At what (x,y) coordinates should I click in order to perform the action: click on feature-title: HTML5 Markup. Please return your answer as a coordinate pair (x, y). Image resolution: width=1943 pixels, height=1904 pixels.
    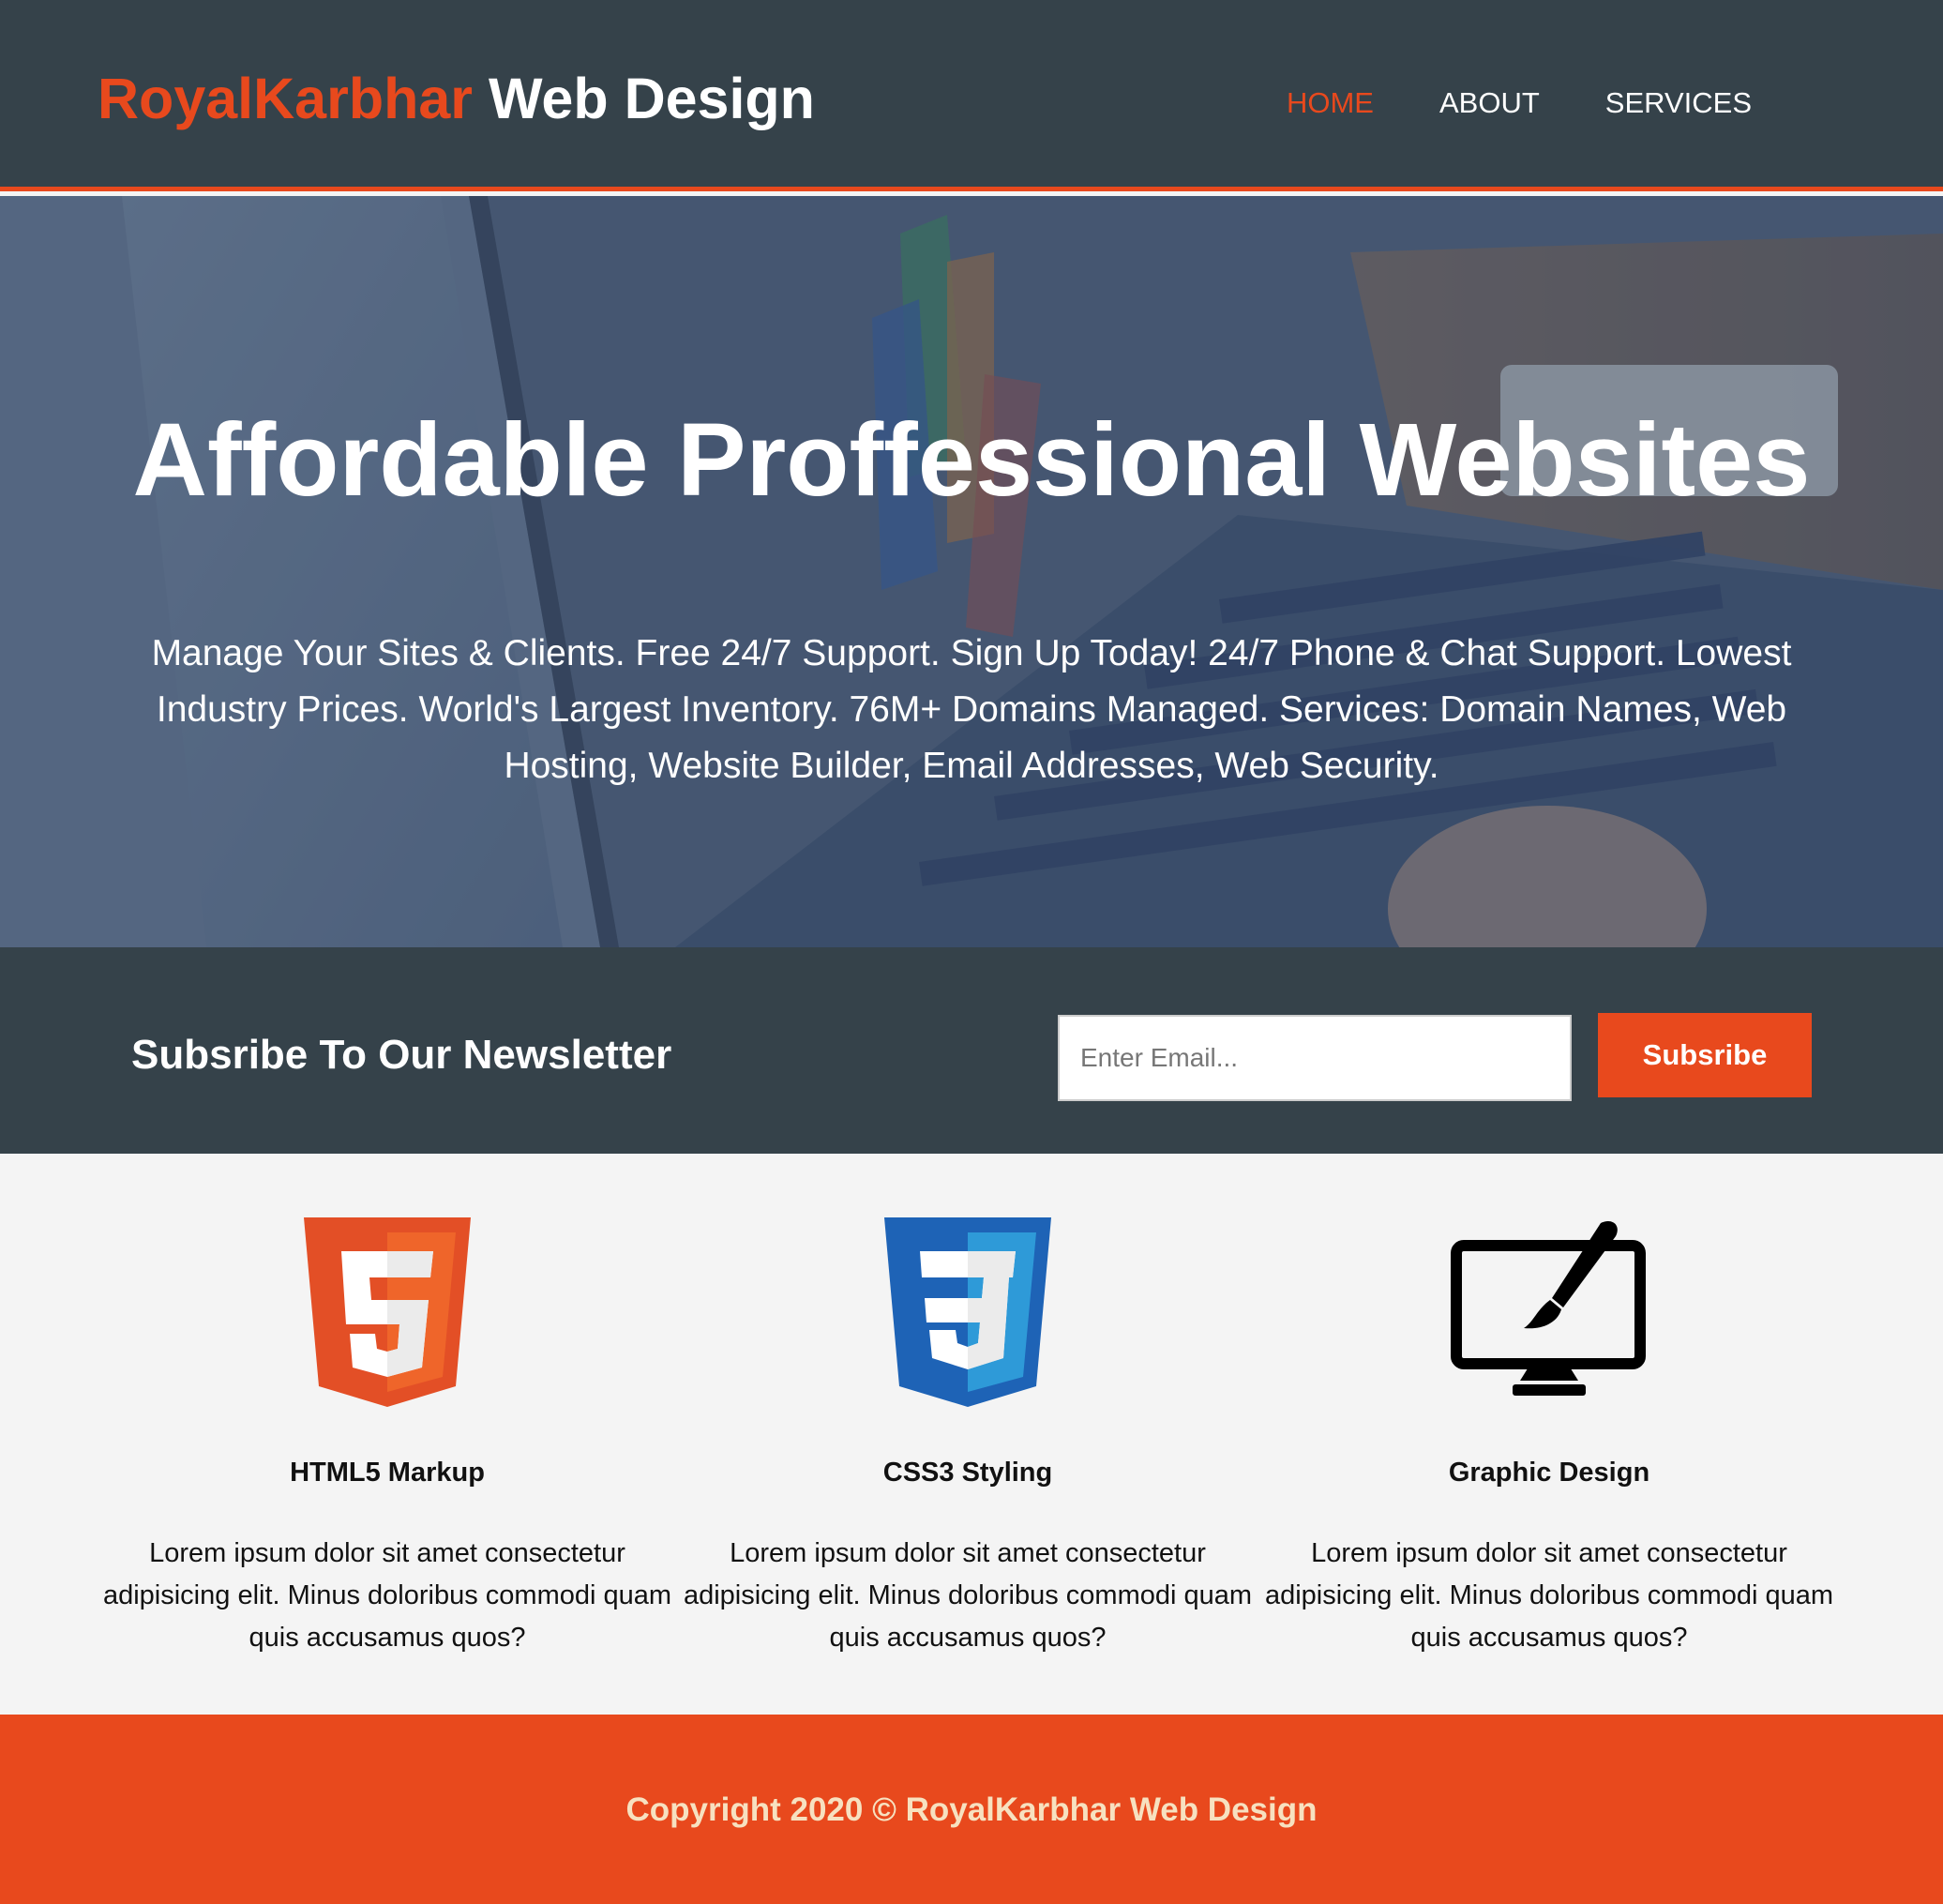
    Looking at the image, I should click on (387, 1473).